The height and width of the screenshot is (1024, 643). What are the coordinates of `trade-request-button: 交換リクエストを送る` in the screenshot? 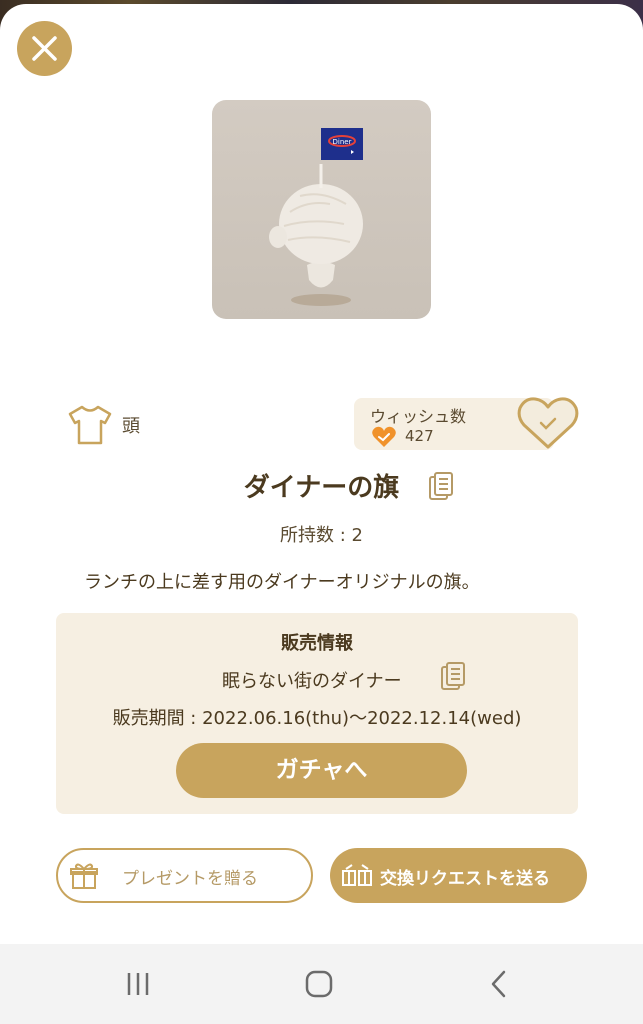 It's located at (458, 875).